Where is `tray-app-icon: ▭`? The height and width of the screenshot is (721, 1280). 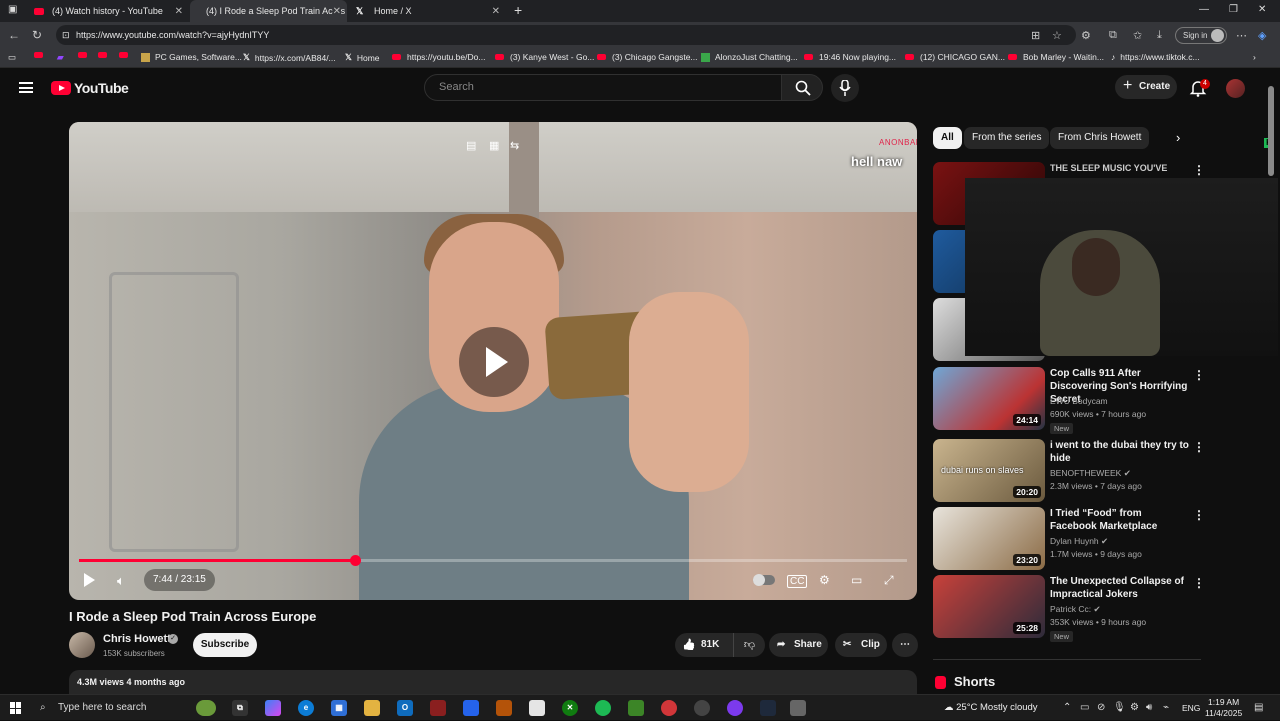 tray-app-icon: ▭ is located at coordinates (1084, 707).